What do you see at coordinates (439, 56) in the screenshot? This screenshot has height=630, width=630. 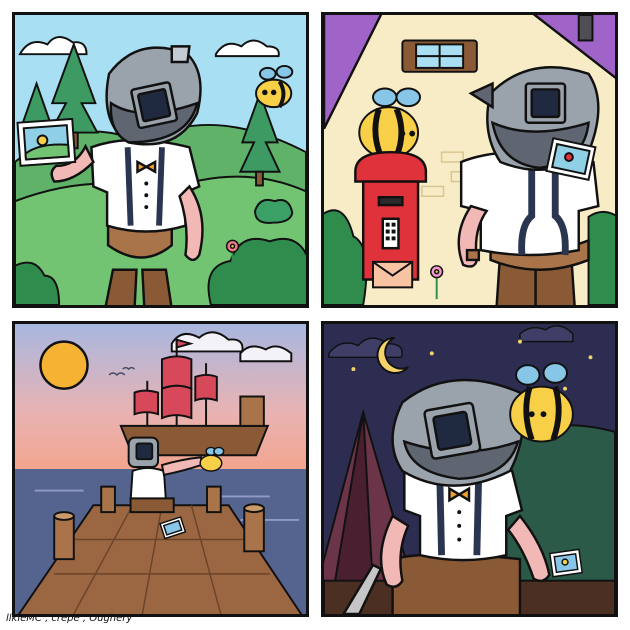 I see `window-icon` at bounding box center [439, 56].